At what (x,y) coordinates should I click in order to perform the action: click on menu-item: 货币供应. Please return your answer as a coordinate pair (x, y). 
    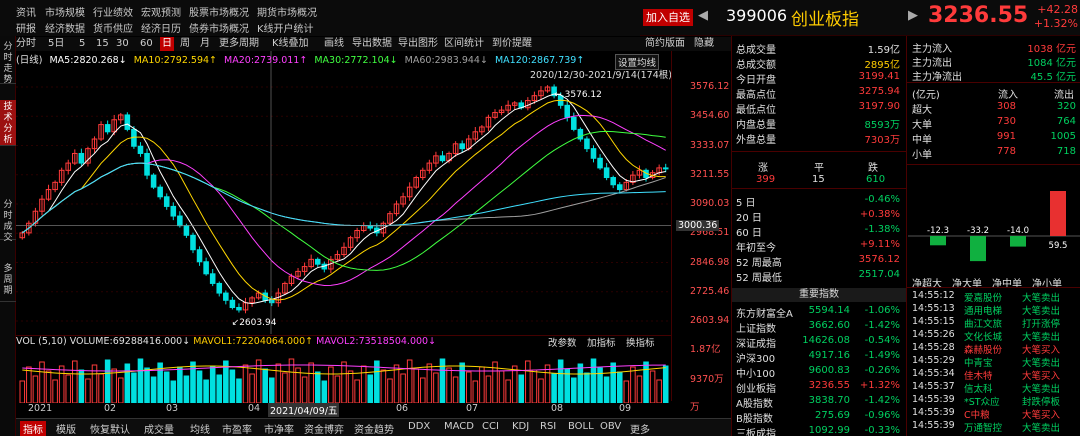
    Looking at the image, I should click on (113, 27).